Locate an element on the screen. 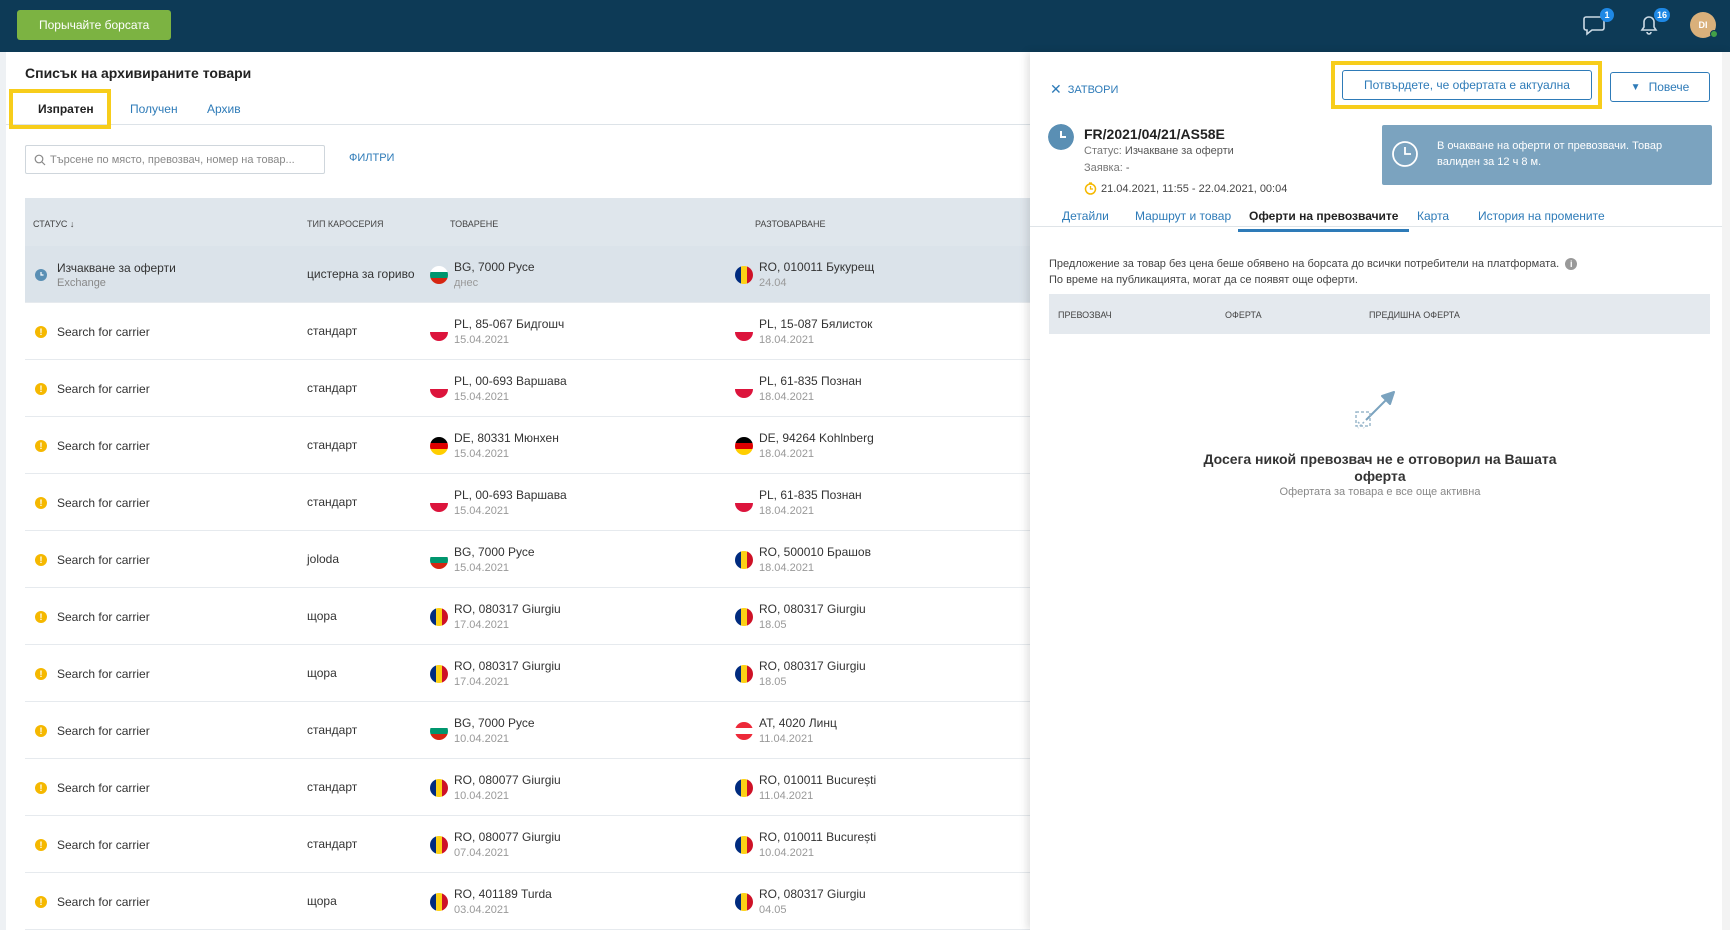 The width and height of the screenshot is (1730, 930). exchange-button: Порычайте борсата is located at coordinates (94, 25).